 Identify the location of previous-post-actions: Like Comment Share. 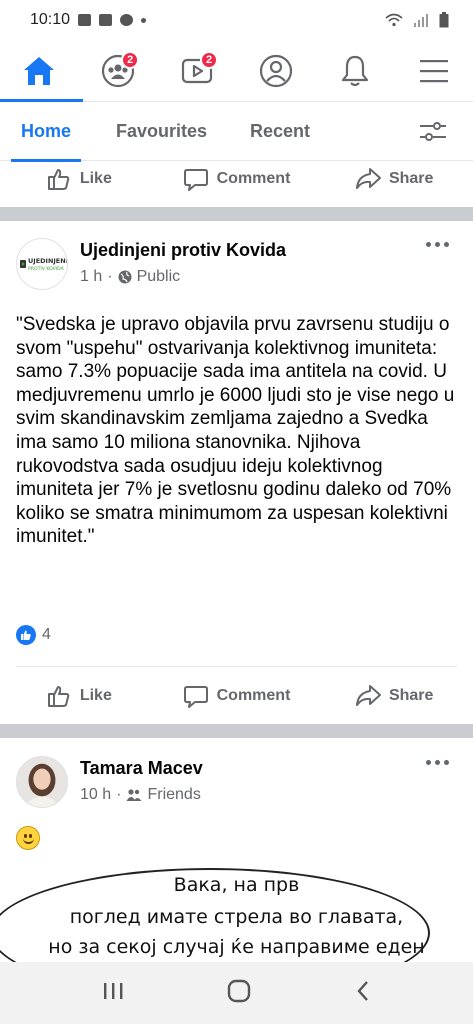
(236, 179).